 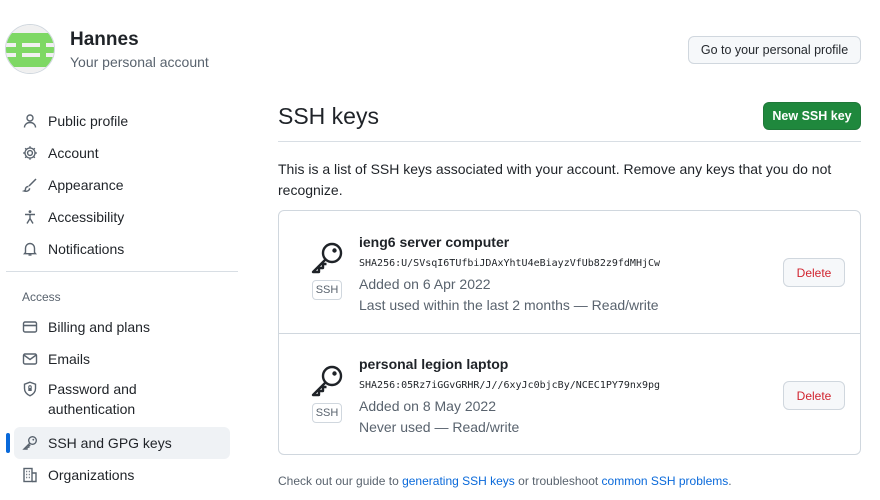 I want to click on ssh-key-added-date: Added on 8 May 2022, so click(x=427, y=406).